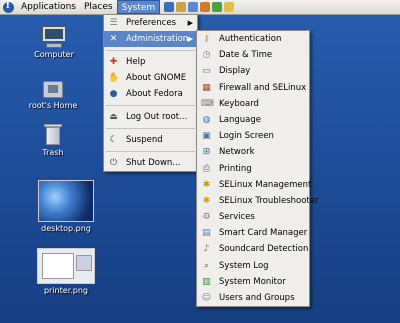 The image size is (400, 323). I want to click on speaker-icon: ♪, so click(206, 249).